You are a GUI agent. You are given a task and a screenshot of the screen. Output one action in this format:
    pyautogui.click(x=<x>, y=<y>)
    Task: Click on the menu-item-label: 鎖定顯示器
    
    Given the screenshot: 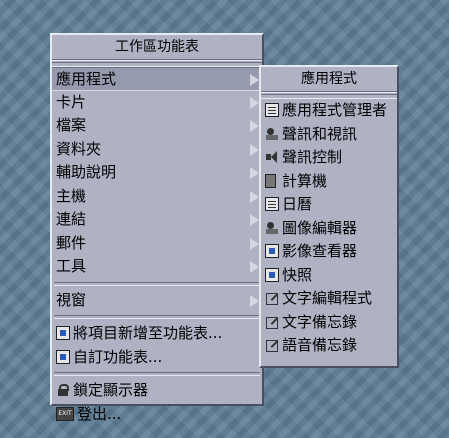 What is the action you would take?
    pyautogui.click(x=111, y=390)
    